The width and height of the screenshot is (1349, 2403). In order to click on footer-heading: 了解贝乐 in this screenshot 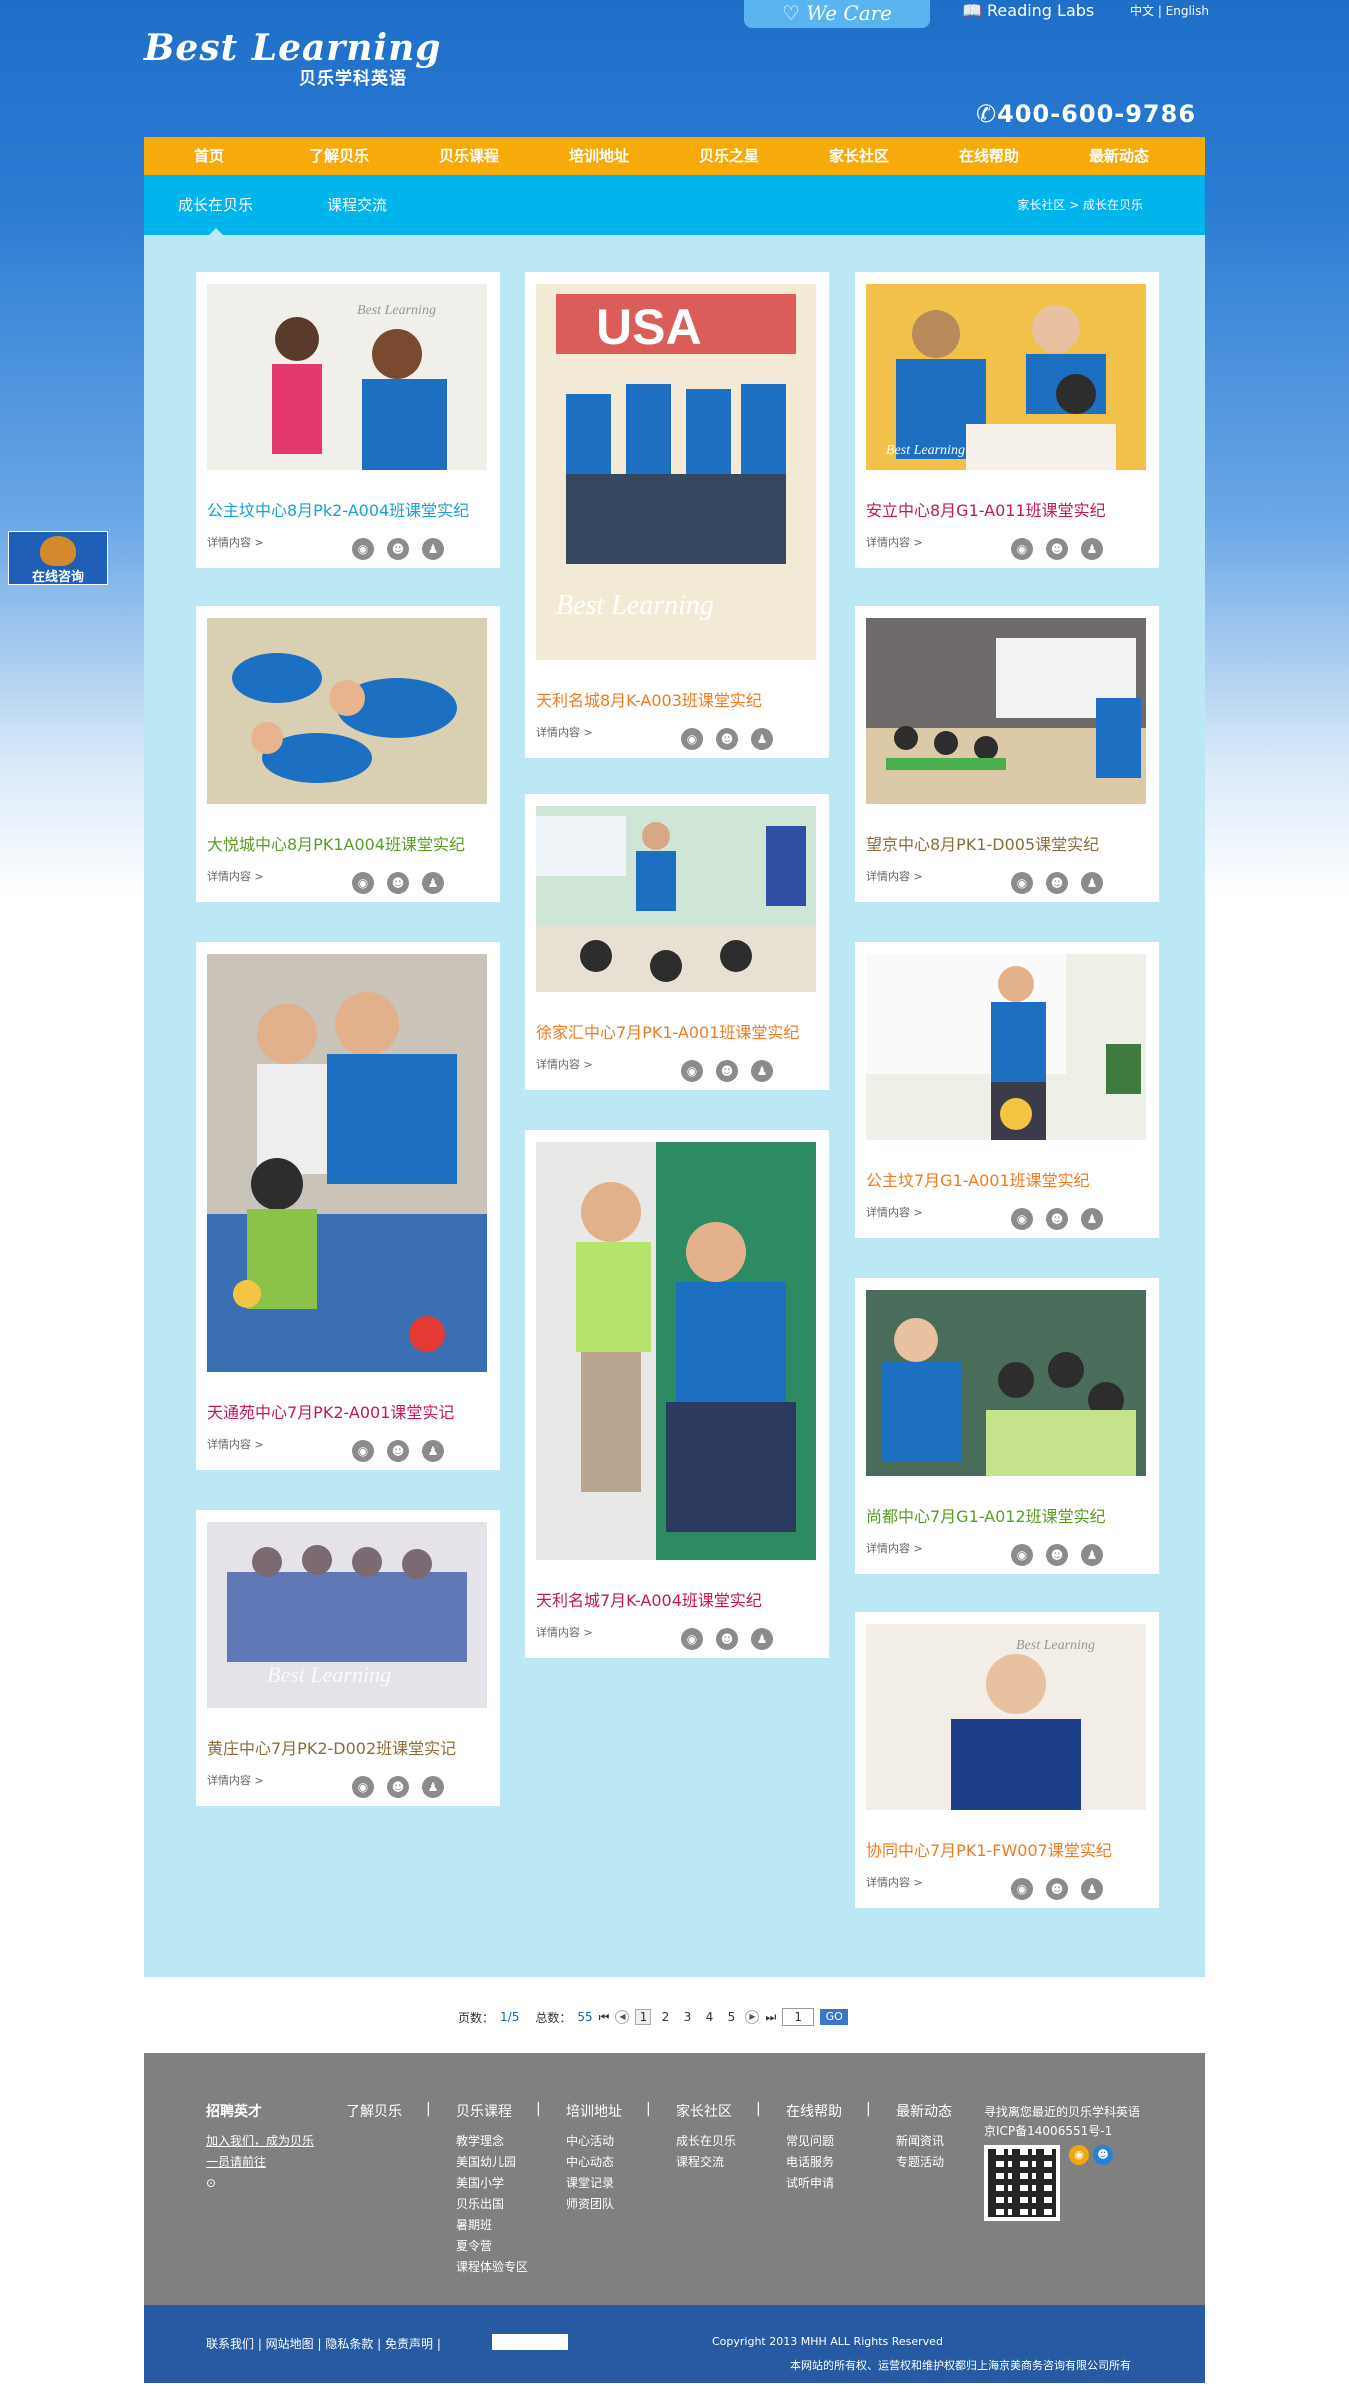, I will do `click(374, 2111)`.